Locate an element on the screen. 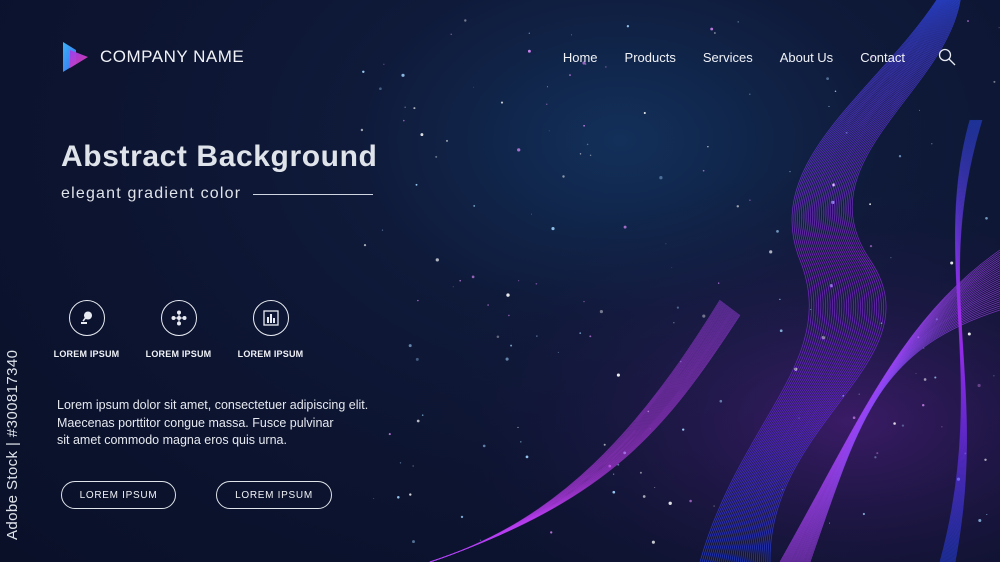 Image resolution: width=1000 pixels, height=562 pixels. secondary-button: LOREM IPSUM is located at coordinates (274, 495).